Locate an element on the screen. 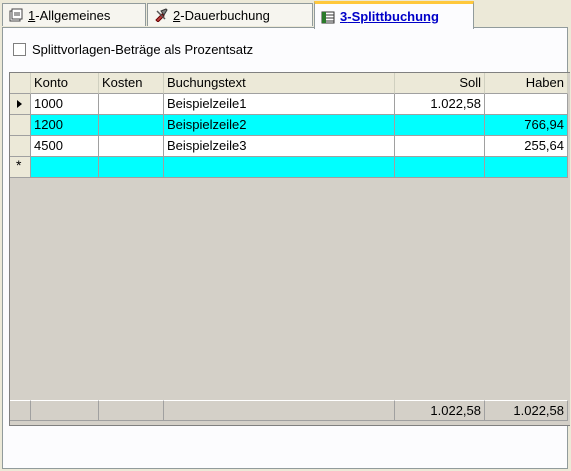 The image size is (571, 471). current-row-indicator is located at coordinates (20, 104).